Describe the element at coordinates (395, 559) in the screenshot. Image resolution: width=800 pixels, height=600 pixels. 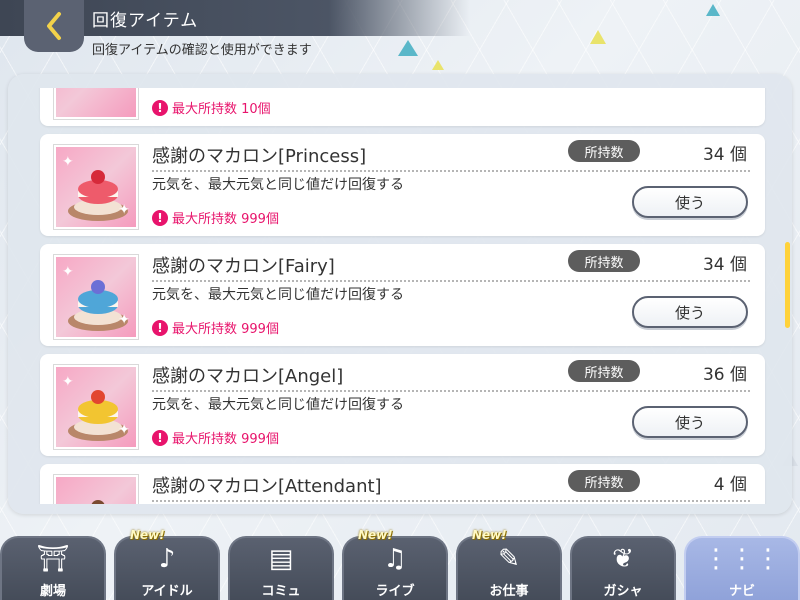
I see `live-icon: ♫` at that location.